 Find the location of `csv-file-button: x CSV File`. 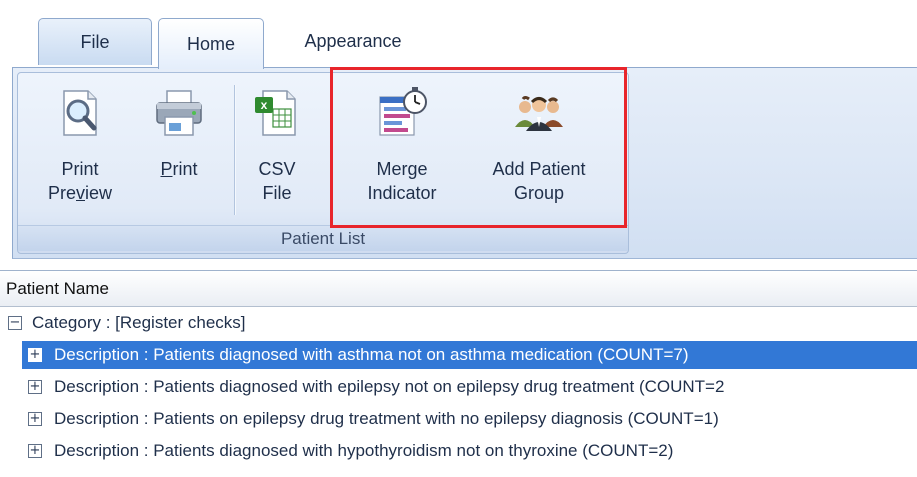

csv-file-button: x CSV File is located at coordinates (277, 151).